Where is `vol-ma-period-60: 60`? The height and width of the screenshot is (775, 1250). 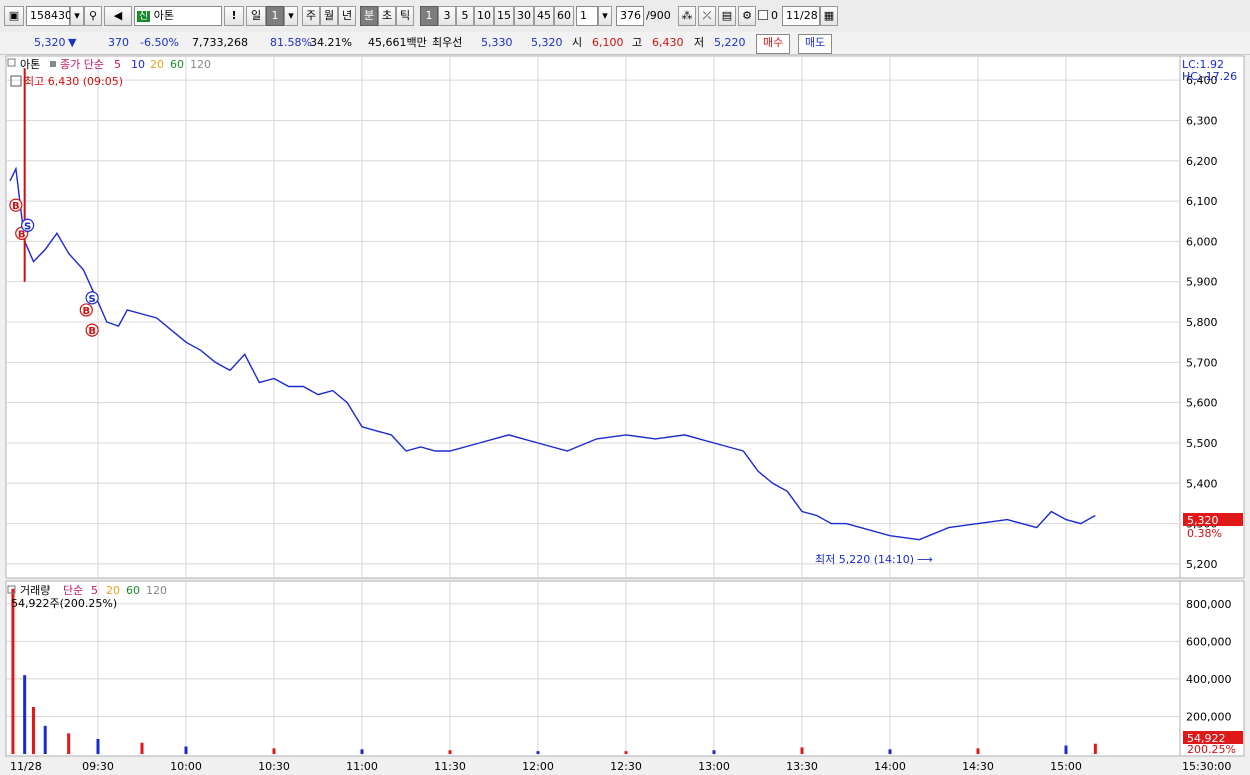 vol-ma-period-60: 60 is located at coordinates (133, 590).